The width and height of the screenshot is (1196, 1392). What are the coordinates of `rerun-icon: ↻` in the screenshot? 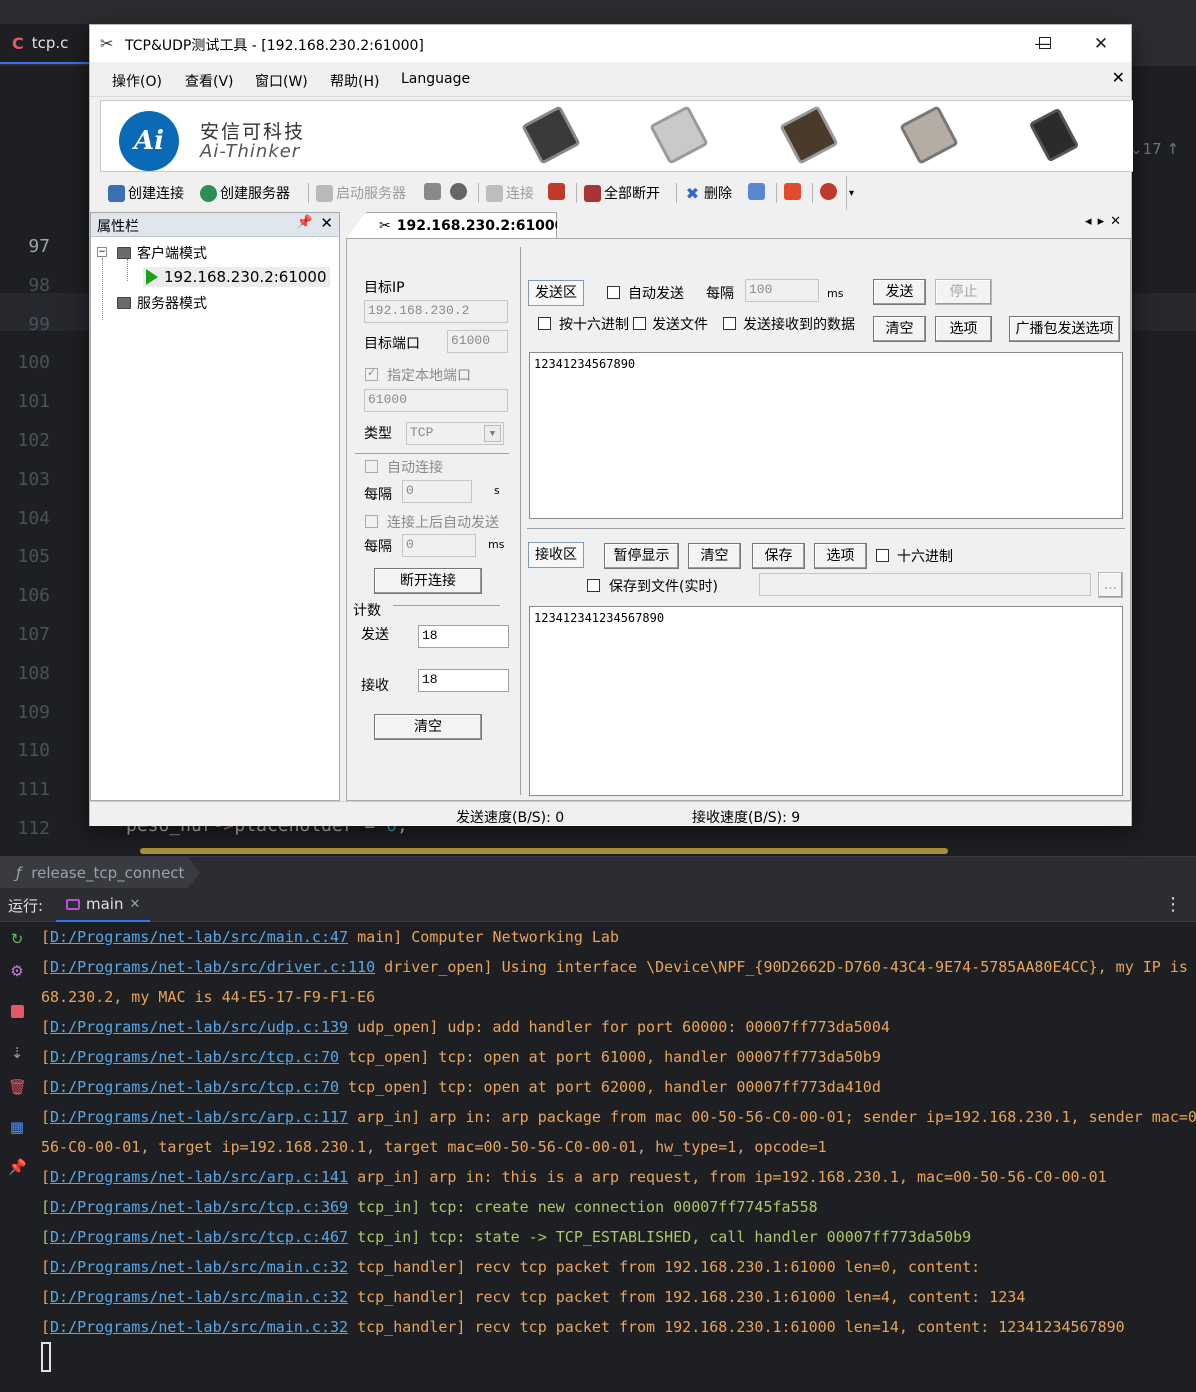 It's located at (17, 939).